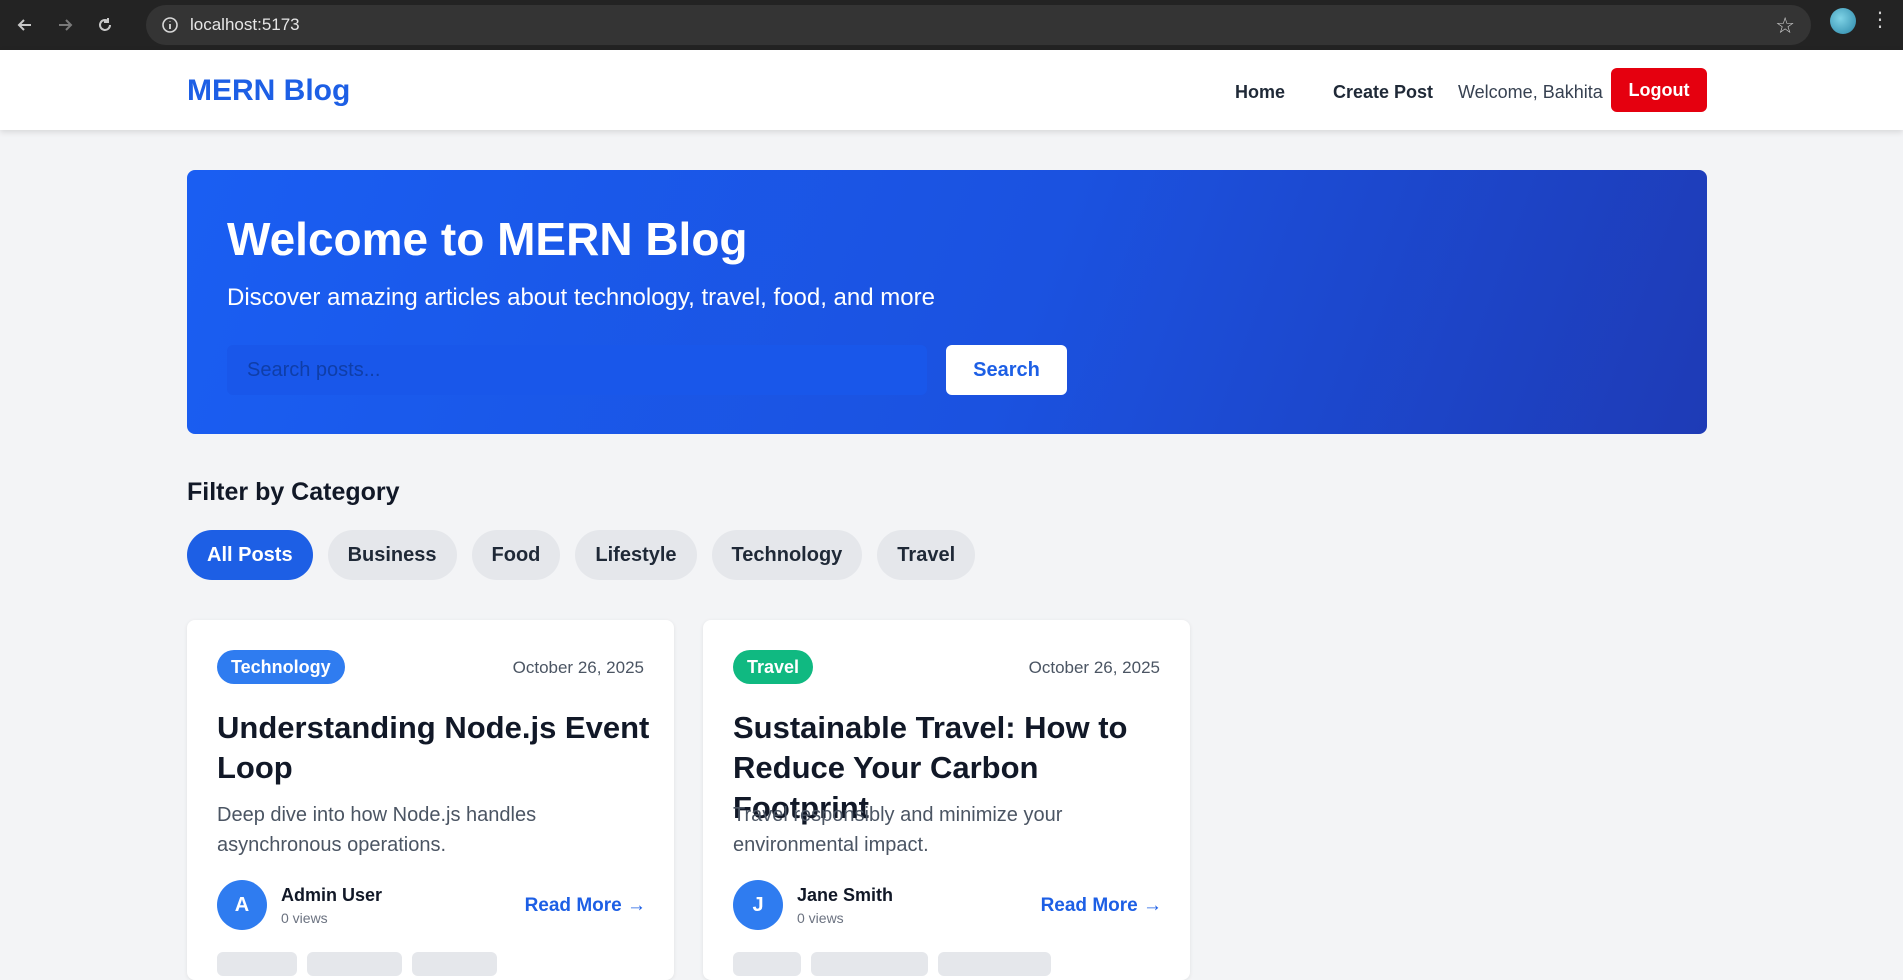  Describe the element at coordinates (250, 555) in the screenshot. I see `category-chip-all-posts: All Posts` at that location.